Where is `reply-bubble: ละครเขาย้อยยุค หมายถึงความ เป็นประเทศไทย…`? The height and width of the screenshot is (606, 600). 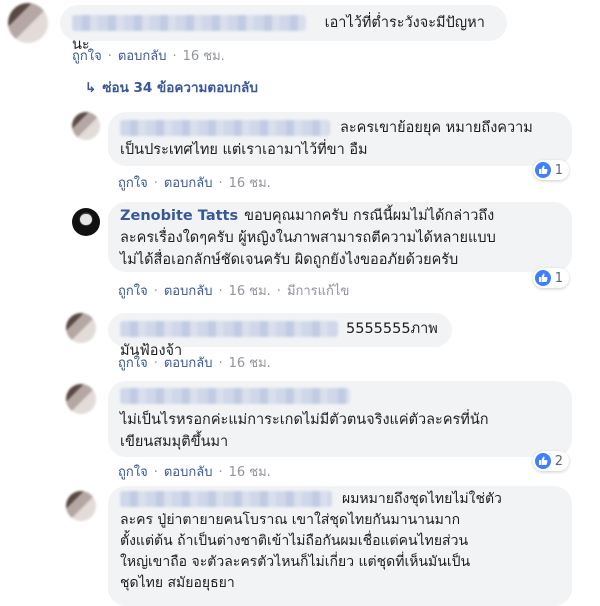
reply-bubble: ละครเขาย้อยยุค หมายถึงความ เป็นประเทศไทย… is located at coordinates (340, 139).